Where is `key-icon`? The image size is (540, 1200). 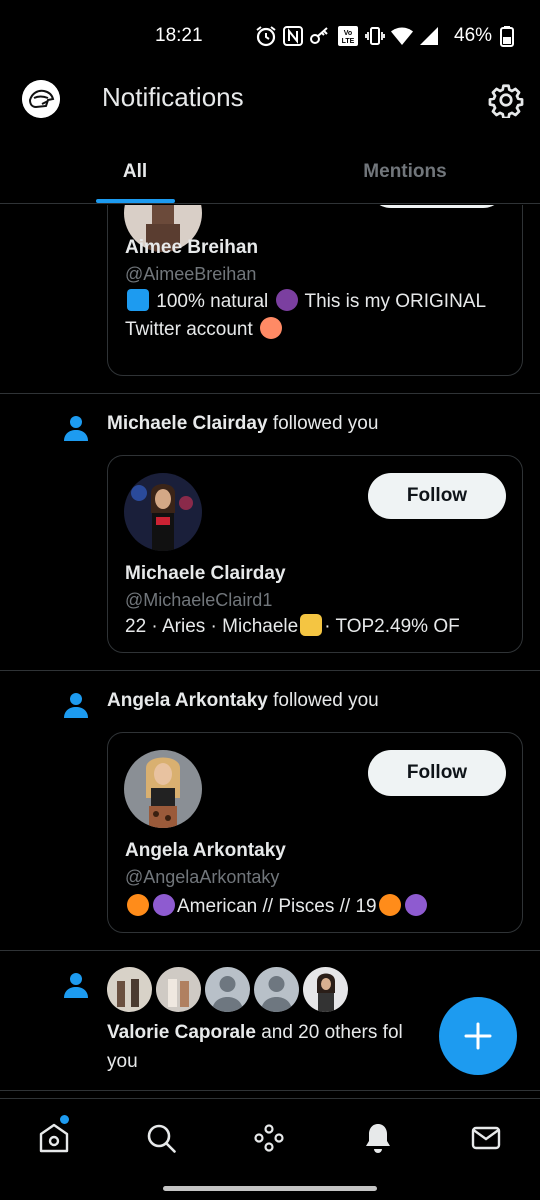
key-icon is located at coordinates (319, 35).